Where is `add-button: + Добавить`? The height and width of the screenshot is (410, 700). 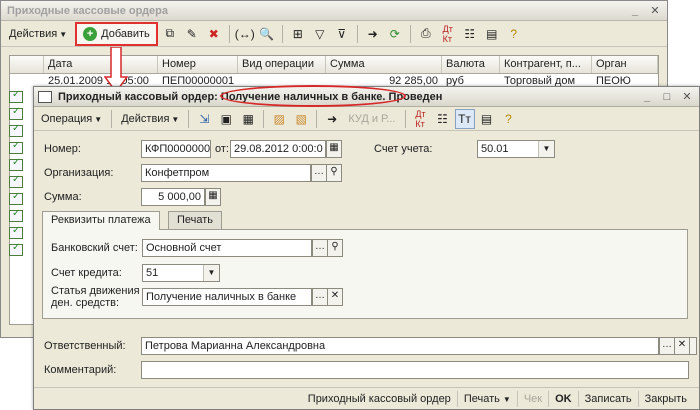
add-button: + Добавить is located at coordinates (116, 33).